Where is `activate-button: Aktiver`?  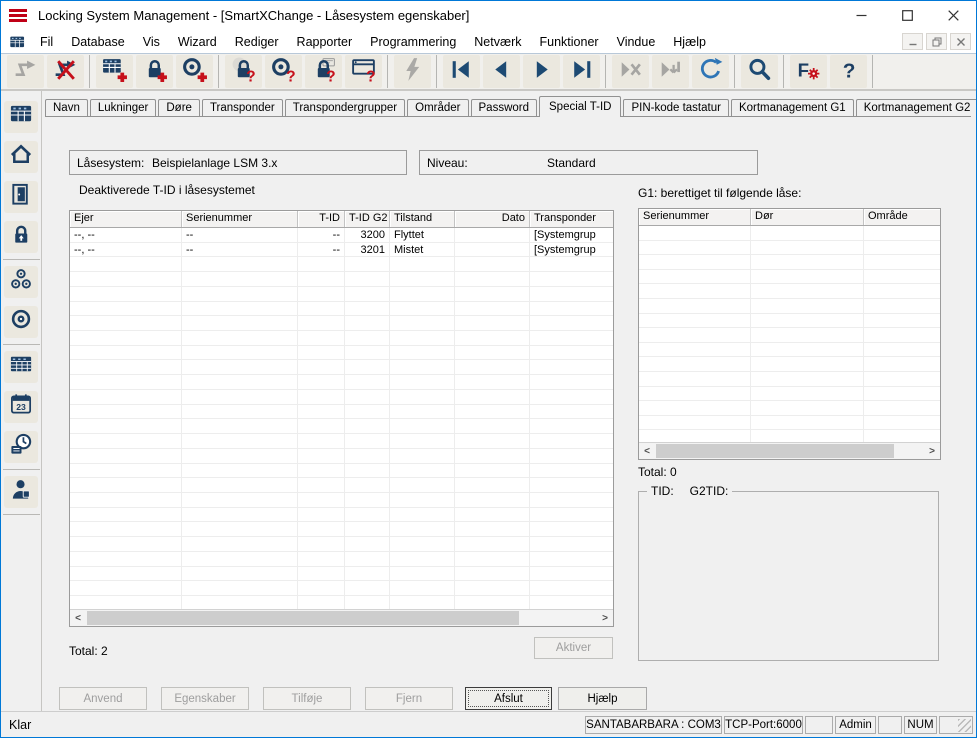
activate-button: Aktiver is located at coordinates (573, 648).